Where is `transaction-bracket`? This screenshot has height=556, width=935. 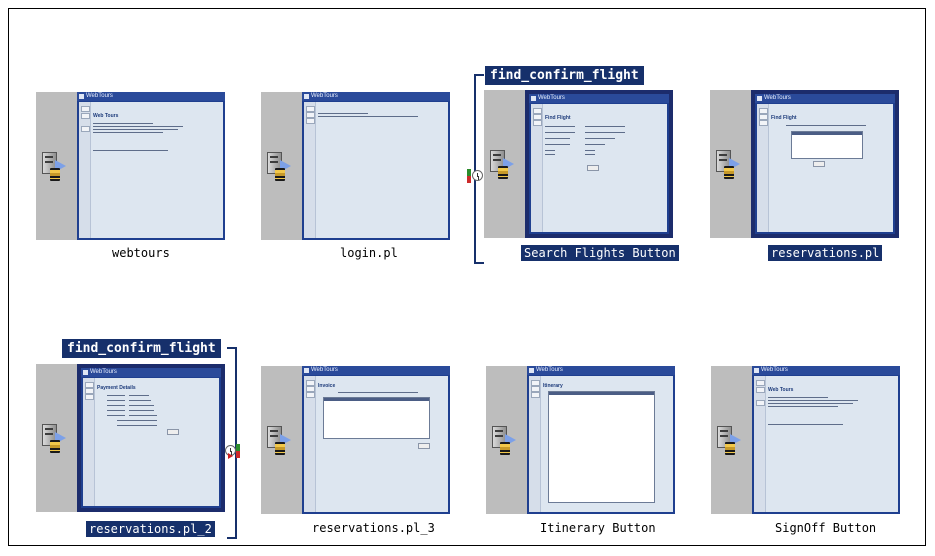 transaction-bracket is located at coordinates (232, 443).